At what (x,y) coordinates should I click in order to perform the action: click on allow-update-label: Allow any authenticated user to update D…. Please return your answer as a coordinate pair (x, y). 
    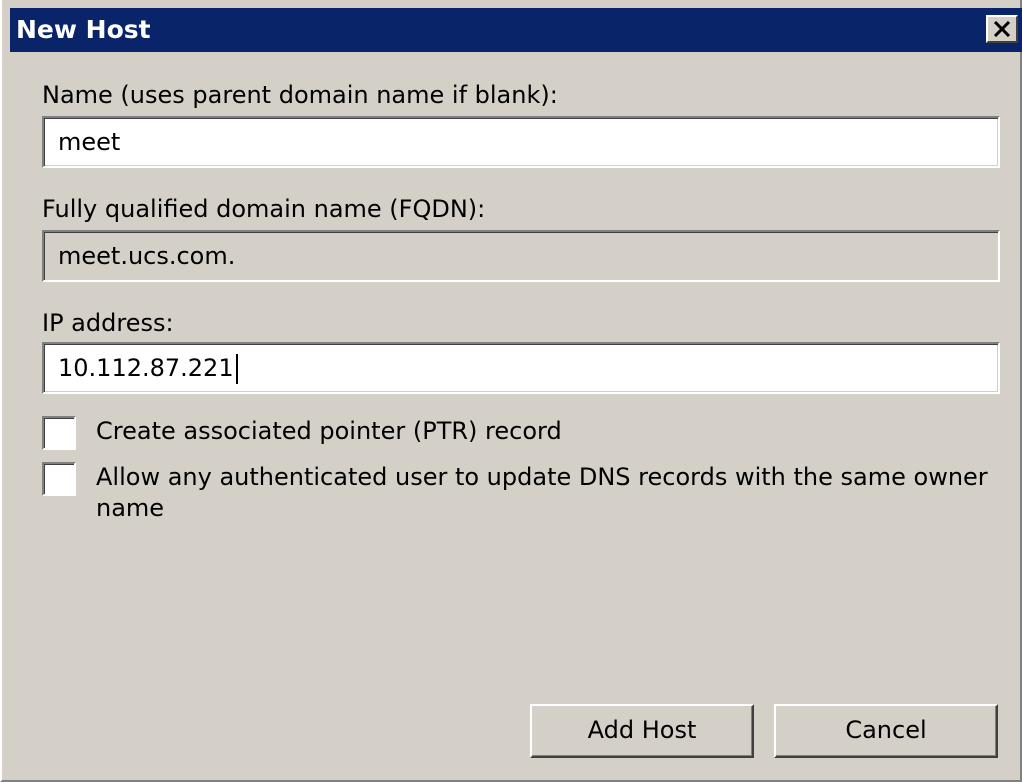
    Looking at the image, I should click on (546, 493).